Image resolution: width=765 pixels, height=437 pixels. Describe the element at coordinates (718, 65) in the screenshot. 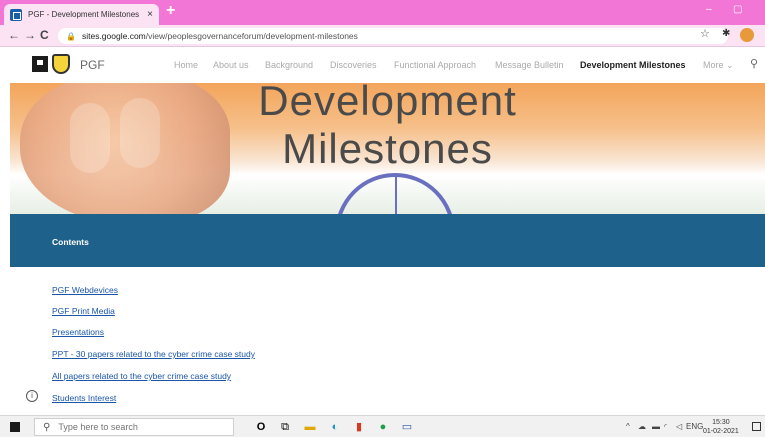

I see `nav-more: More ⌄` at that location.